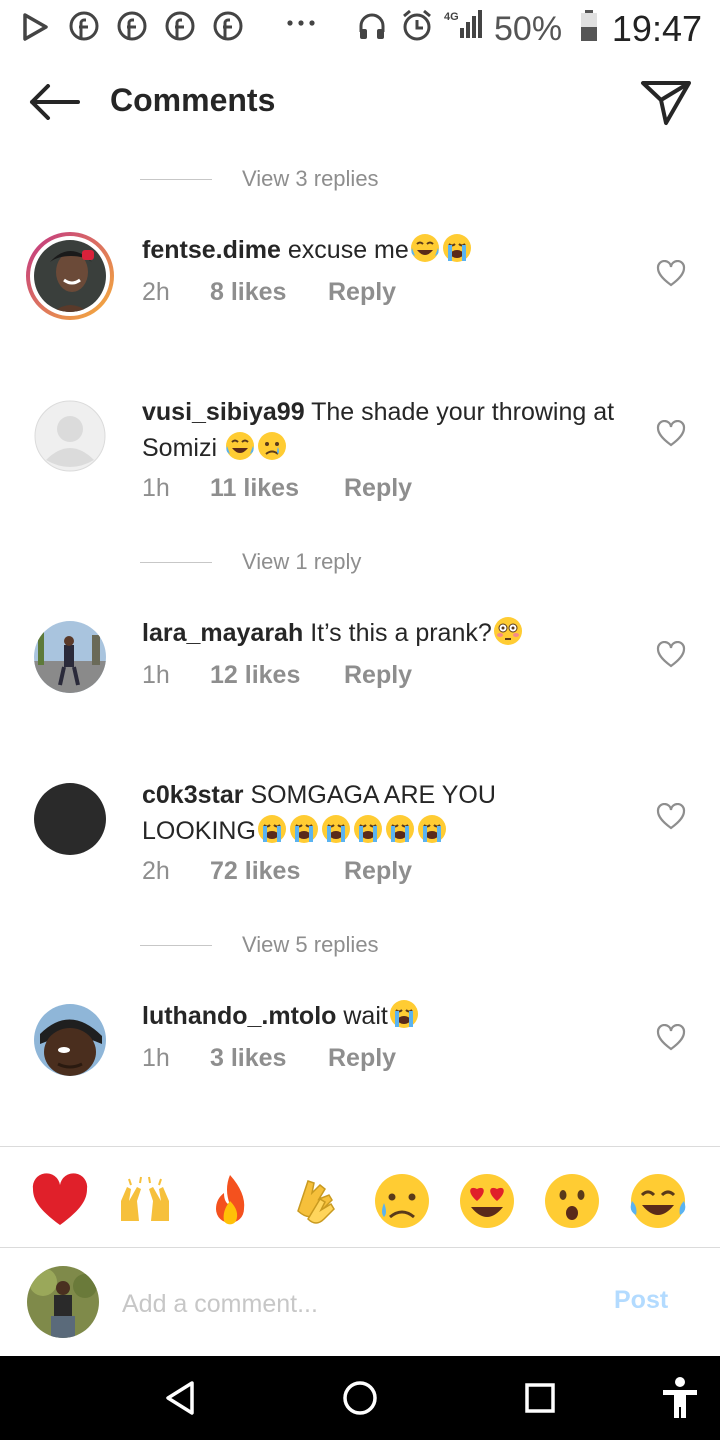  Describe the element at coordinates (254, 488) in the screenshot. I see `likes-count: 11 likes` at that location.